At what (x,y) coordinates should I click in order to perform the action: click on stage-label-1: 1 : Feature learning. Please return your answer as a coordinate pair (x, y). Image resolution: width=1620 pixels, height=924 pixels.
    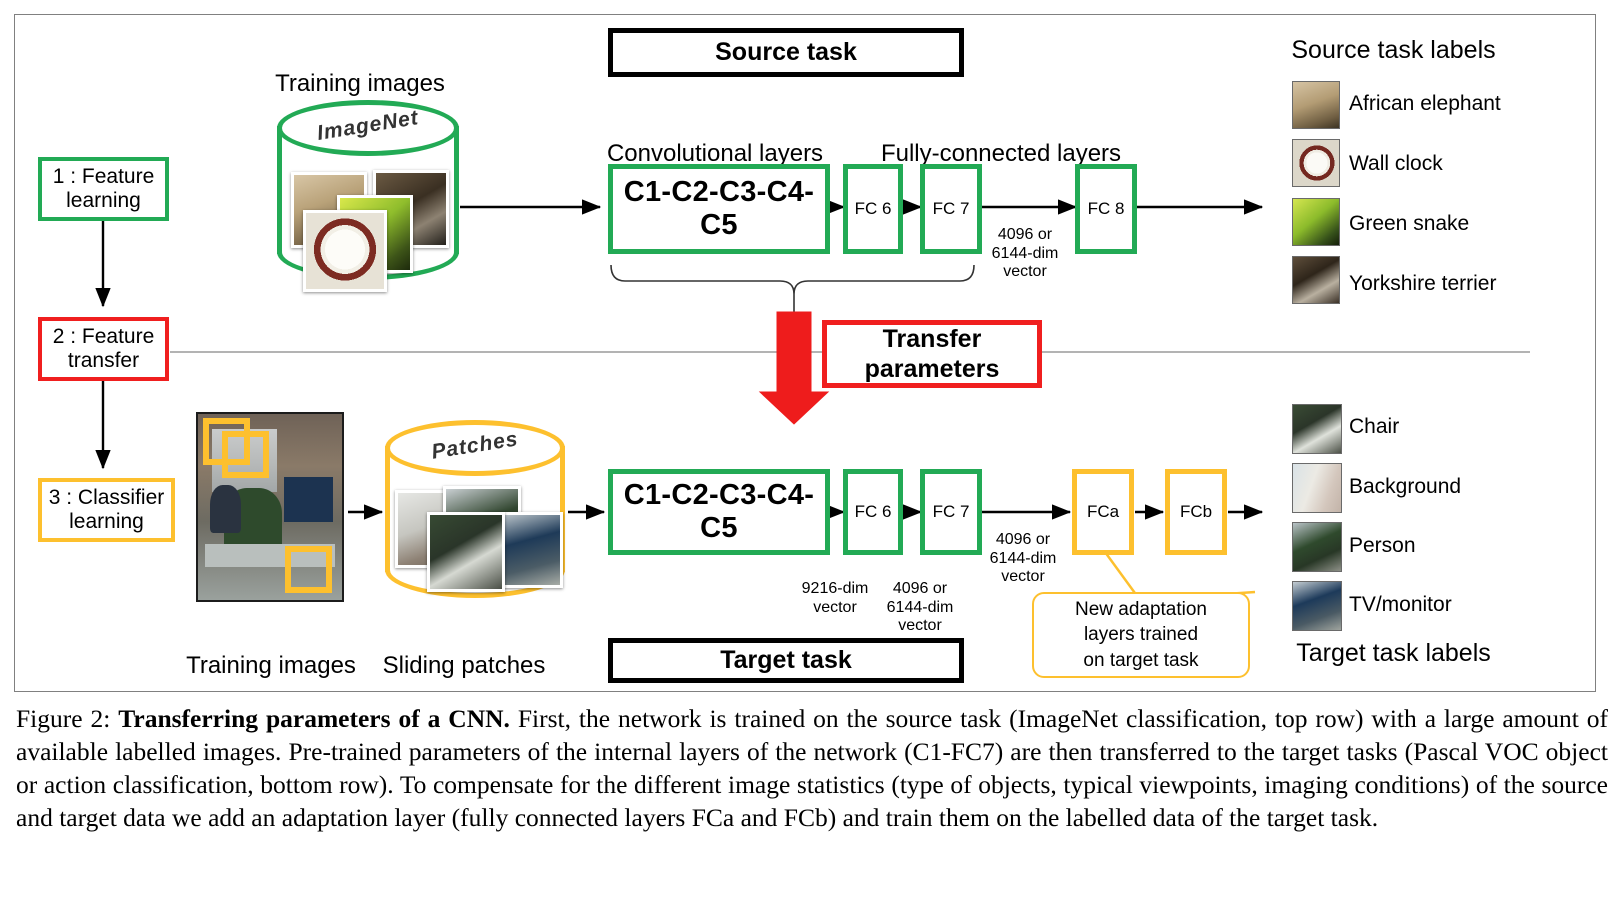
    Looking at the image, I should click on (103, 188).